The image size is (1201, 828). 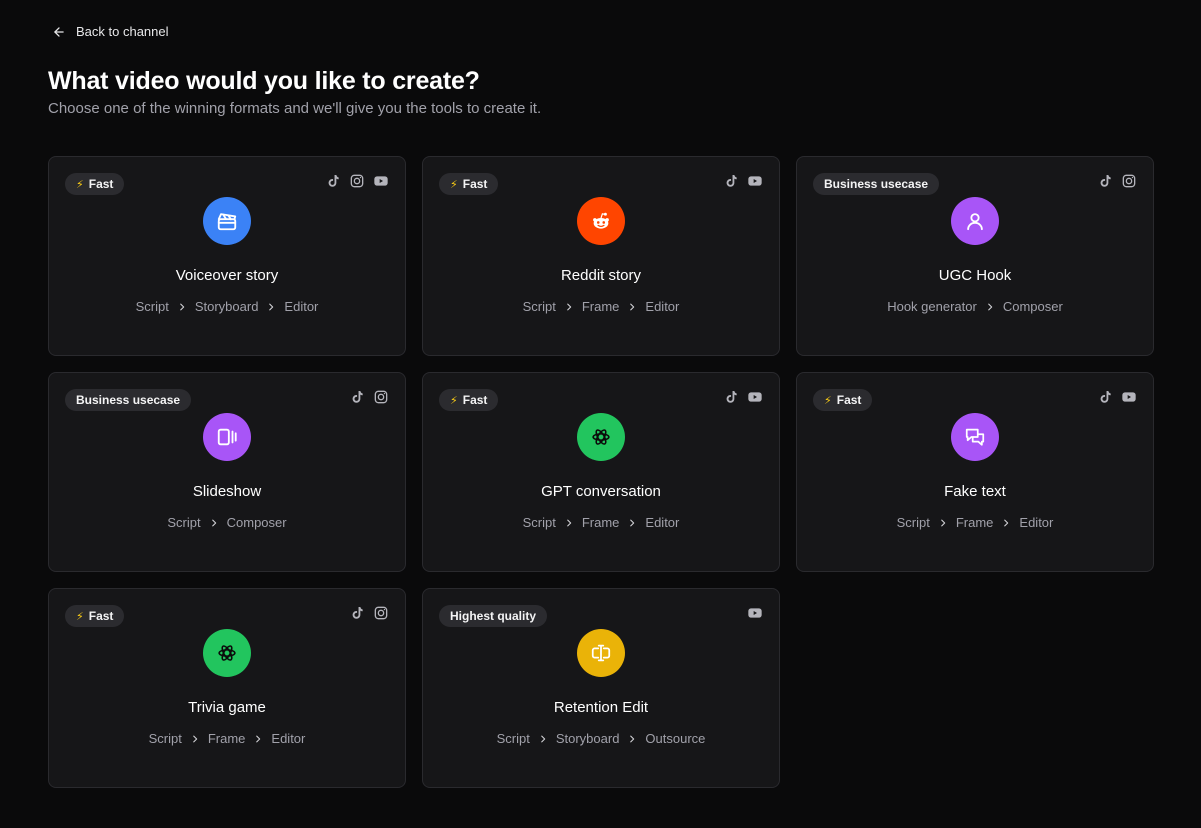 I want to click on text-cursor-icon, so click(x=601, y=653).